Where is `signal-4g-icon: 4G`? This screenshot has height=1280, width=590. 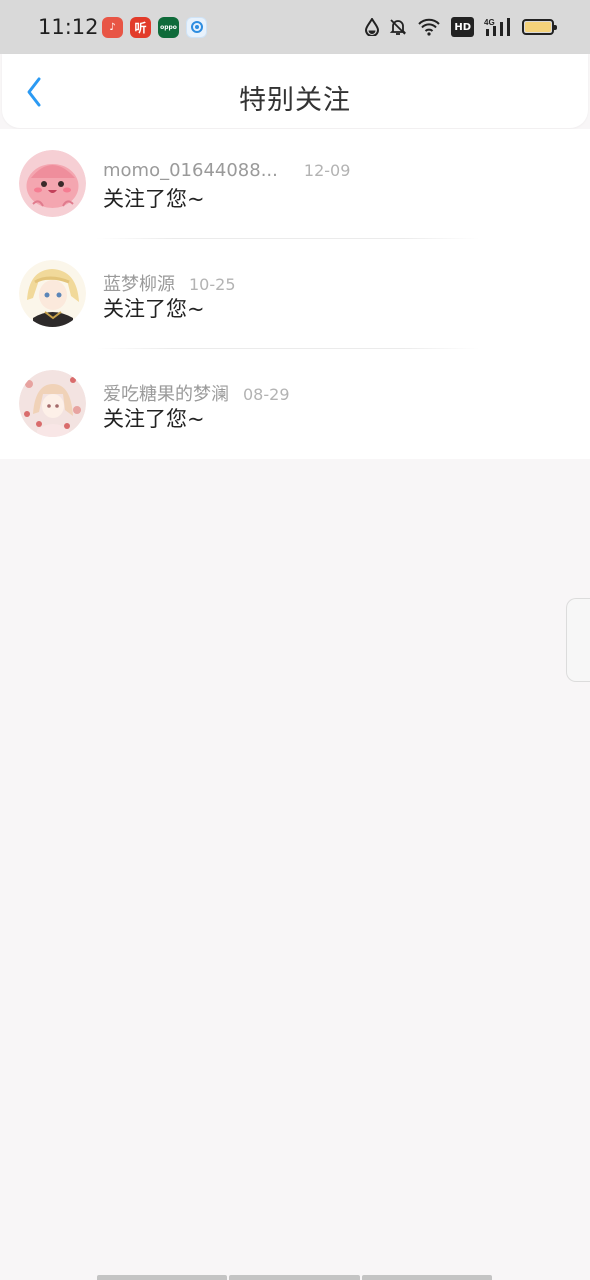 signal-4g-icon: 4G is located at coordinates (498, 27).